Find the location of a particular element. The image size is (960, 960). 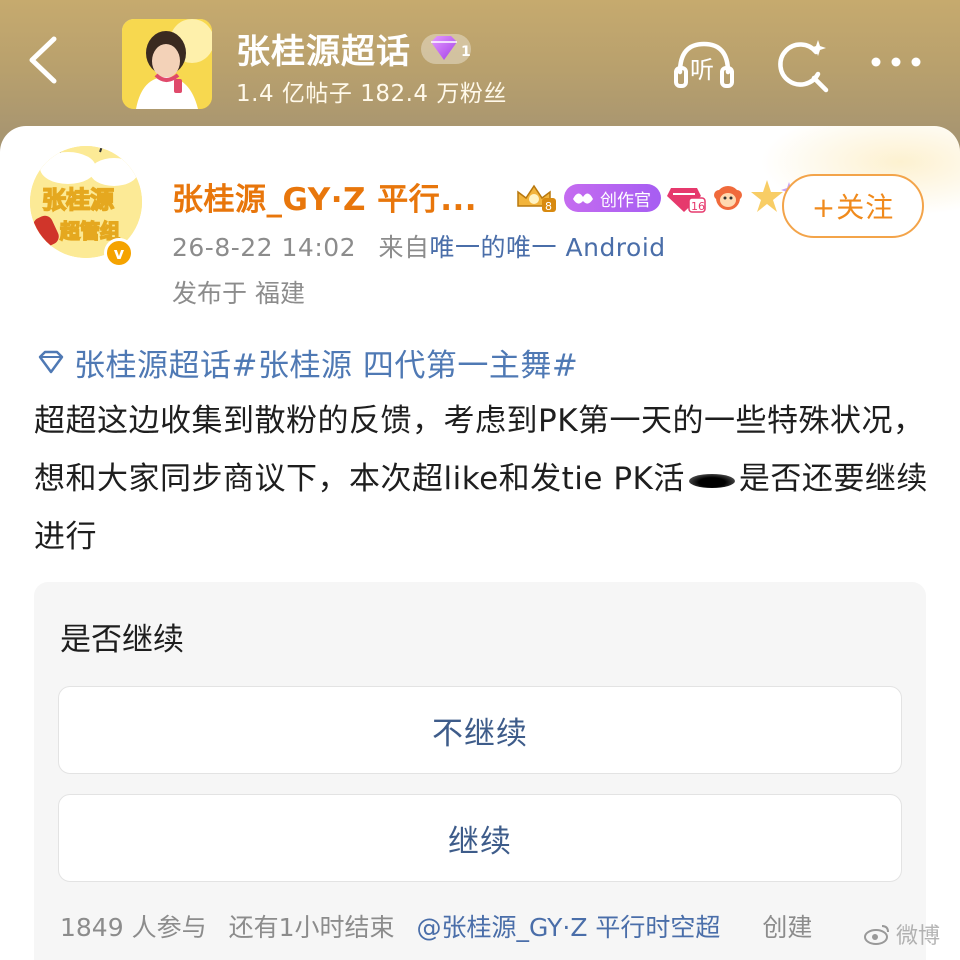

more-icon is located at coordinates (896, 62).